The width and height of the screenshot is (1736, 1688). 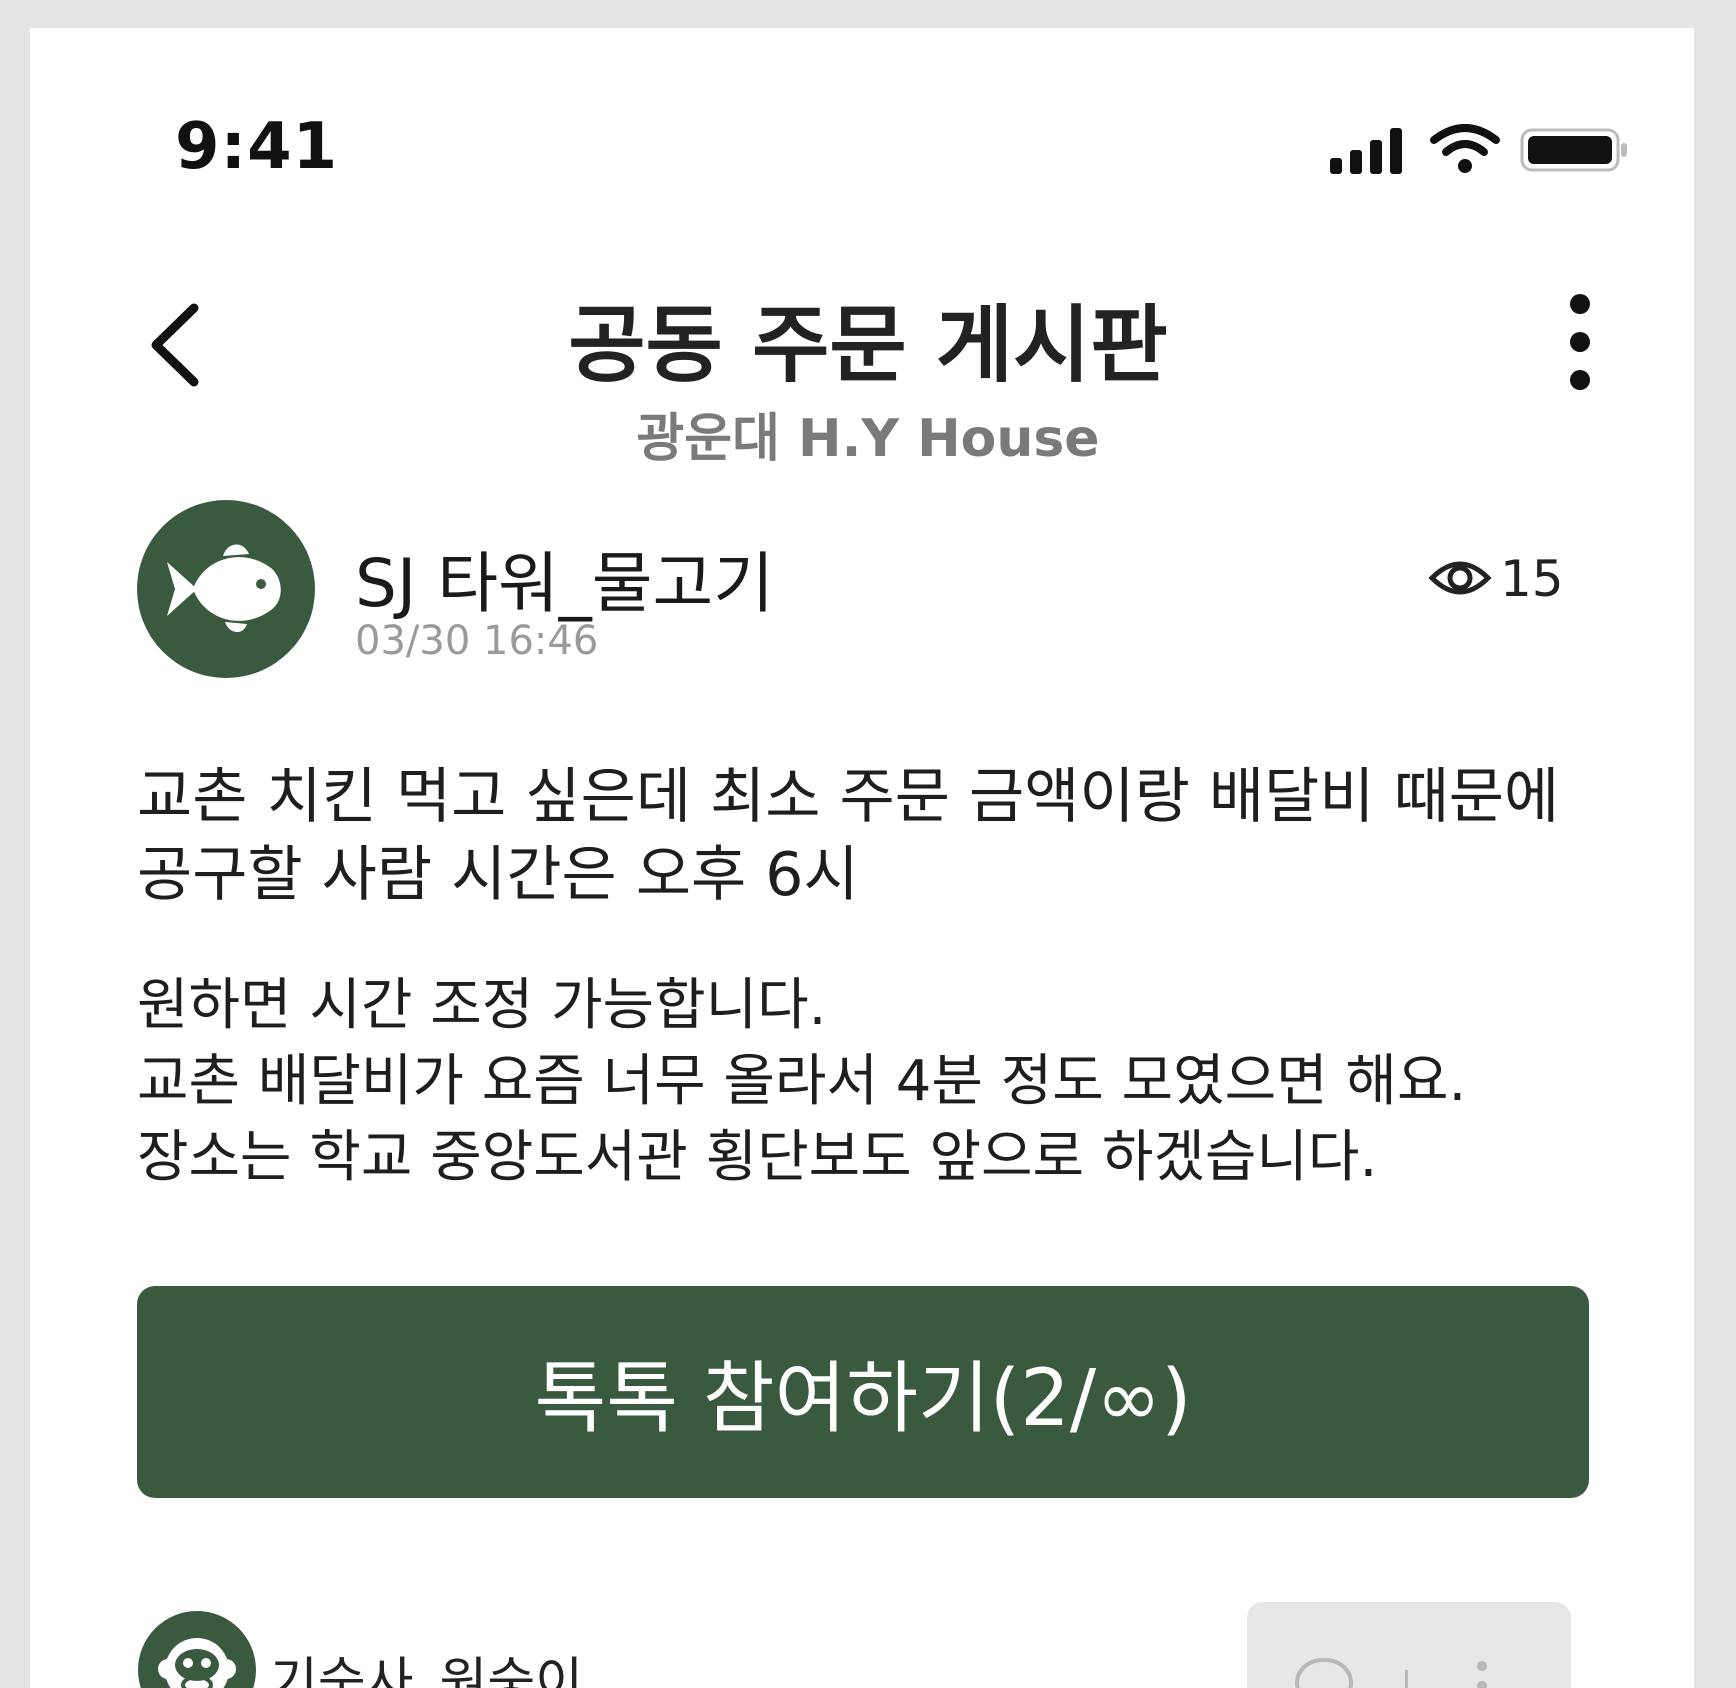 I want to click on post-detail-line: 장소는 학교 중앙도서관 횡단보도 앞으로 하겠습니다., so click(x=757, y=1157).